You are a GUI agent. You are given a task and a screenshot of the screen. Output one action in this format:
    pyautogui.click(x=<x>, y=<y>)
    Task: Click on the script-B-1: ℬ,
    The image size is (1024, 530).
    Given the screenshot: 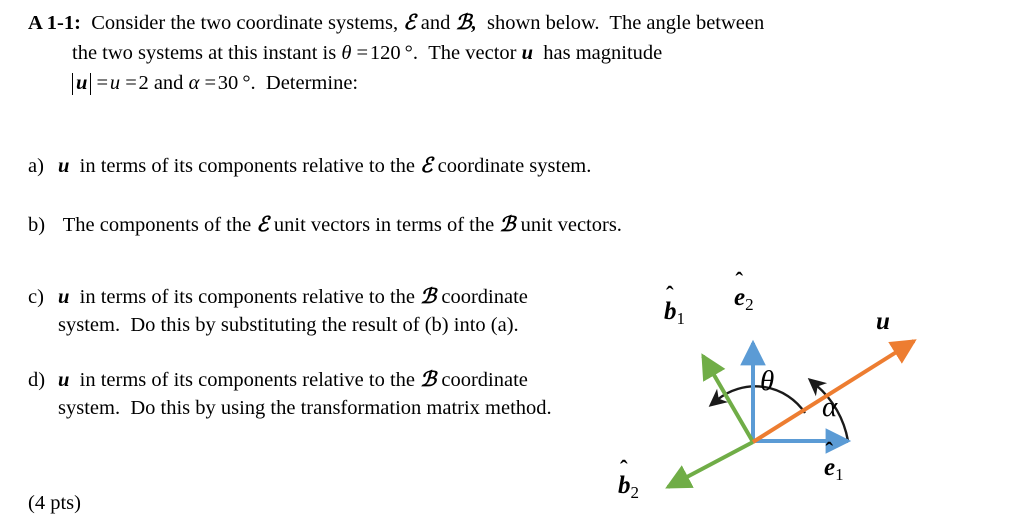 What is the action you would take?
    pyautogui.click(x=466, y=23)
    